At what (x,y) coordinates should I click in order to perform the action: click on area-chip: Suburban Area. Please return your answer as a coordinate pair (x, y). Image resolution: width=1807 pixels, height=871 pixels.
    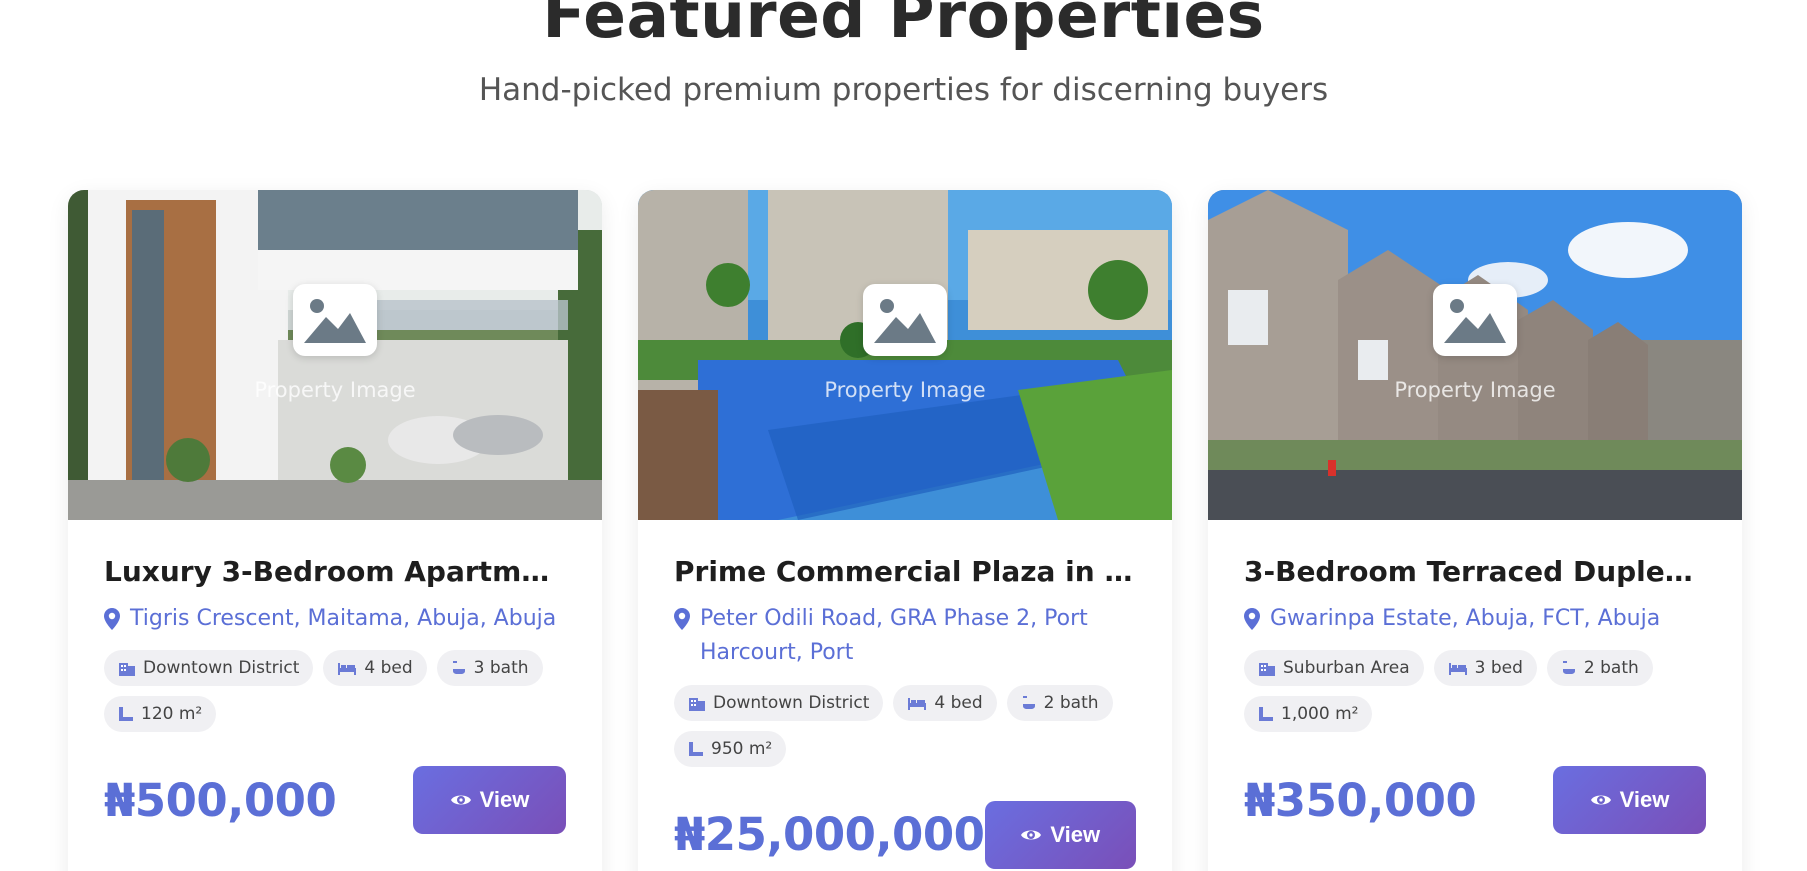
    Looking at the image, I should click on (1334, 668).